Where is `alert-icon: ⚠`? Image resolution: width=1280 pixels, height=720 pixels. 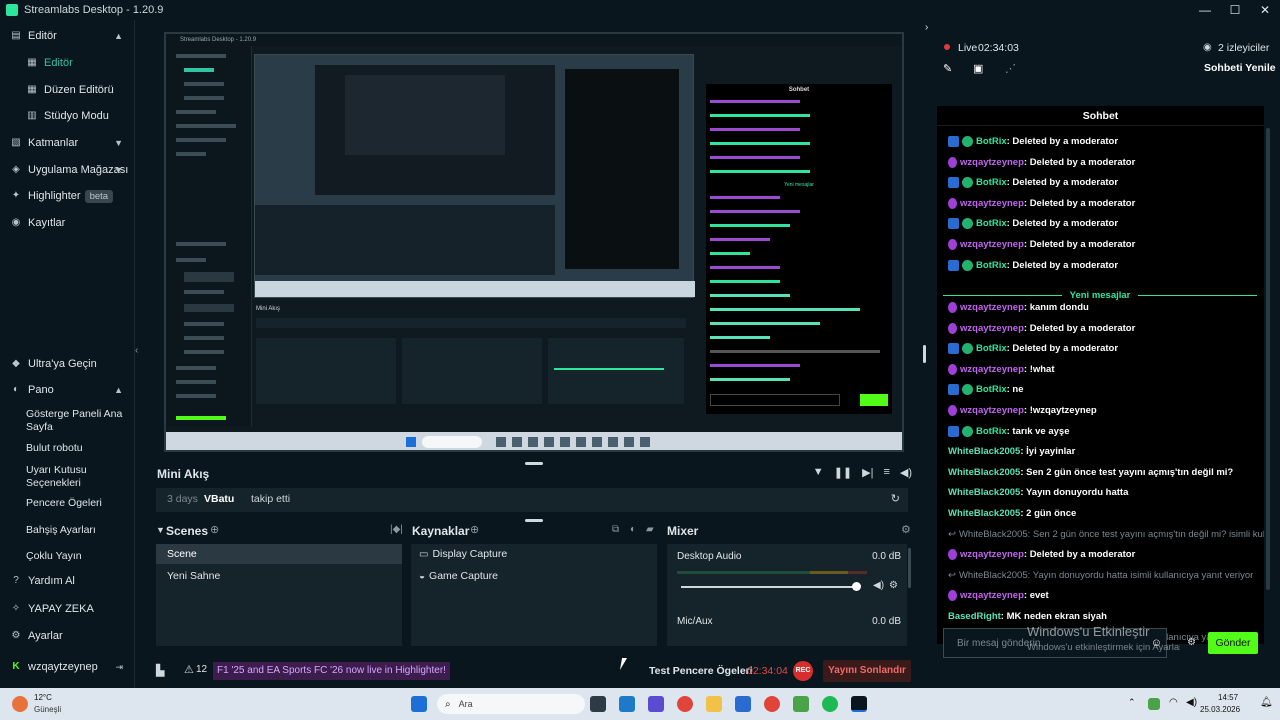 alert-icon: ⚠ is located at coordinates (189, 669).